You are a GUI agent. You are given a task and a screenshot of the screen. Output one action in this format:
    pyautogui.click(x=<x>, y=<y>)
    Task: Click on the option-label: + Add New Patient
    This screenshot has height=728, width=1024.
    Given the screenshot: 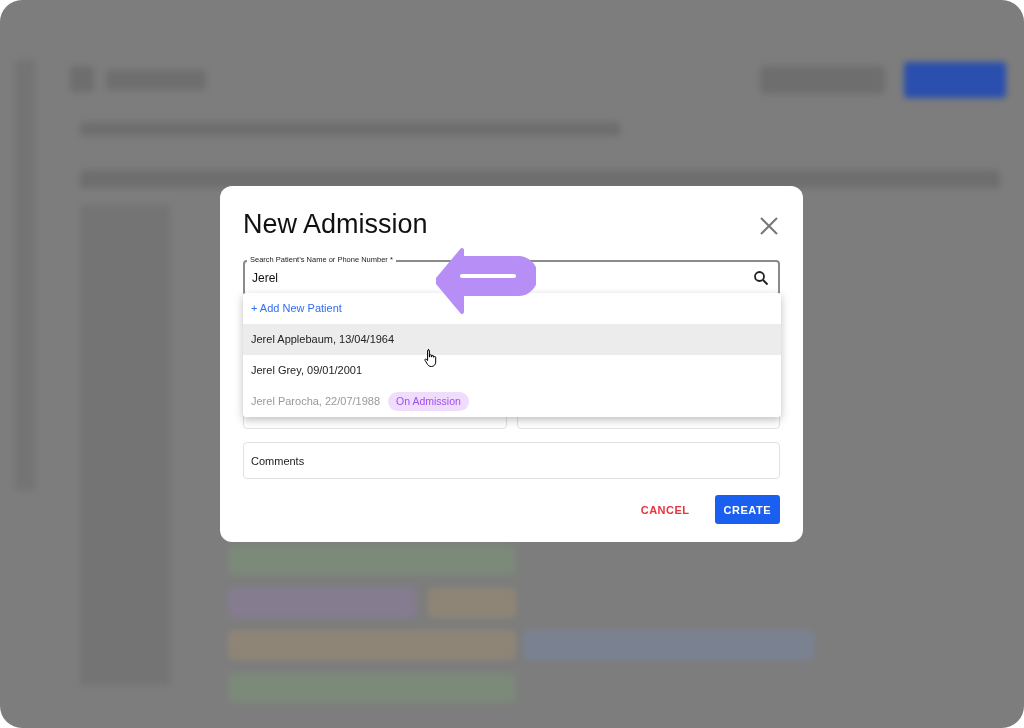 What is the action you would take?
    pyautogui.click(x=296, y=309)
    